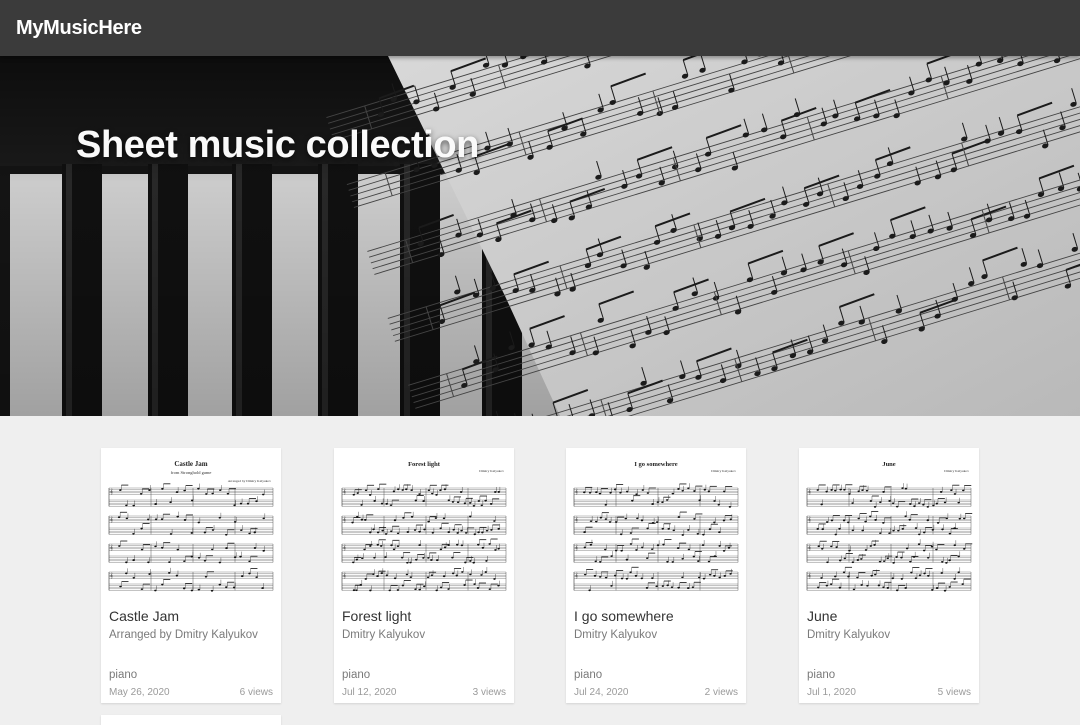 The height and width of the screenshot is (725, 1080). Describe the element at coordinates (489, 692) in the screenshot. I see `card-views: 3 views` at that location.